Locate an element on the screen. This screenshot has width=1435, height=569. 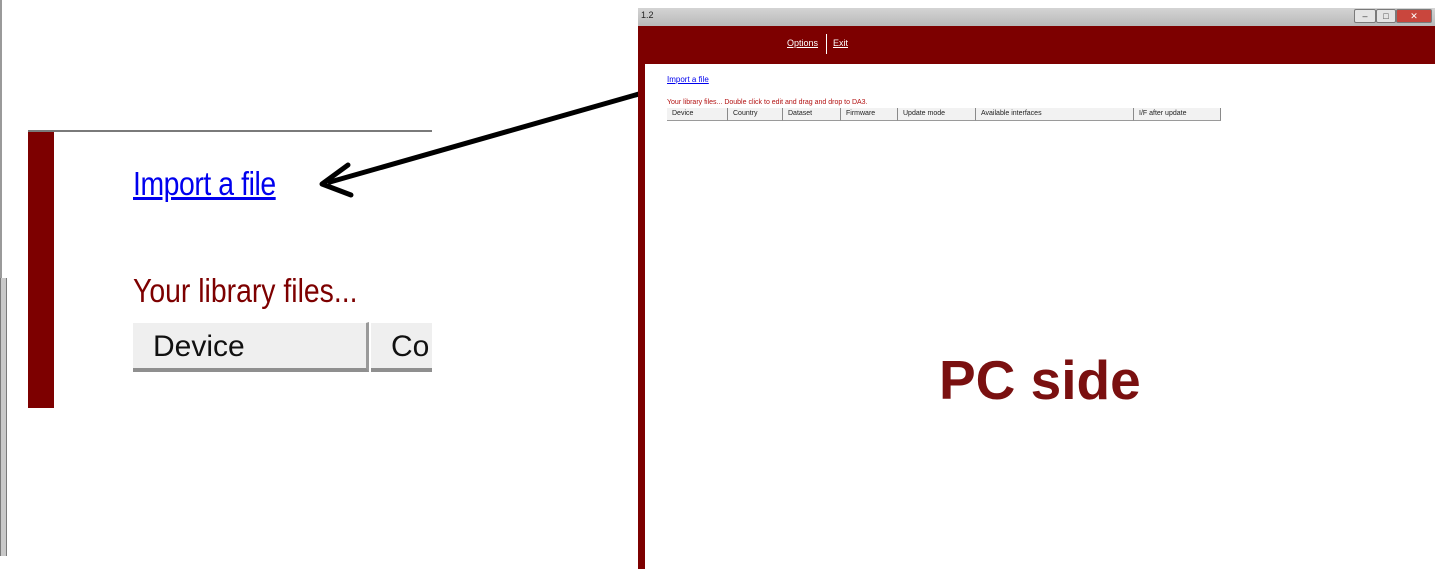
pc-side-label: PC side is located at coordinates (1040, 380).